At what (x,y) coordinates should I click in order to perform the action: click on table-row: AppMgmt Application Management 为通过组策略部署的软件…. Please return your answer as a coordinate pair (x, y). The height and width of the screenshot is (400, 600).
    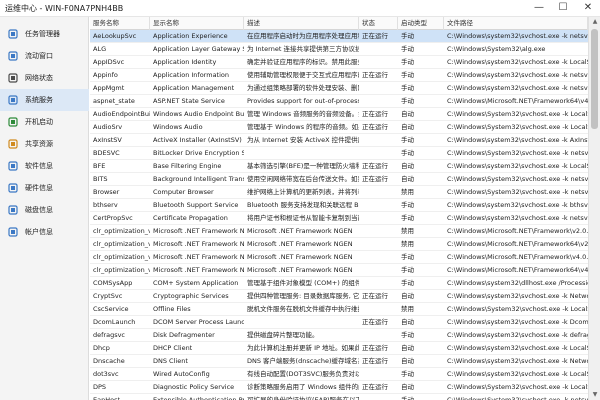
    Looking at the image, I should click on (339, 88).